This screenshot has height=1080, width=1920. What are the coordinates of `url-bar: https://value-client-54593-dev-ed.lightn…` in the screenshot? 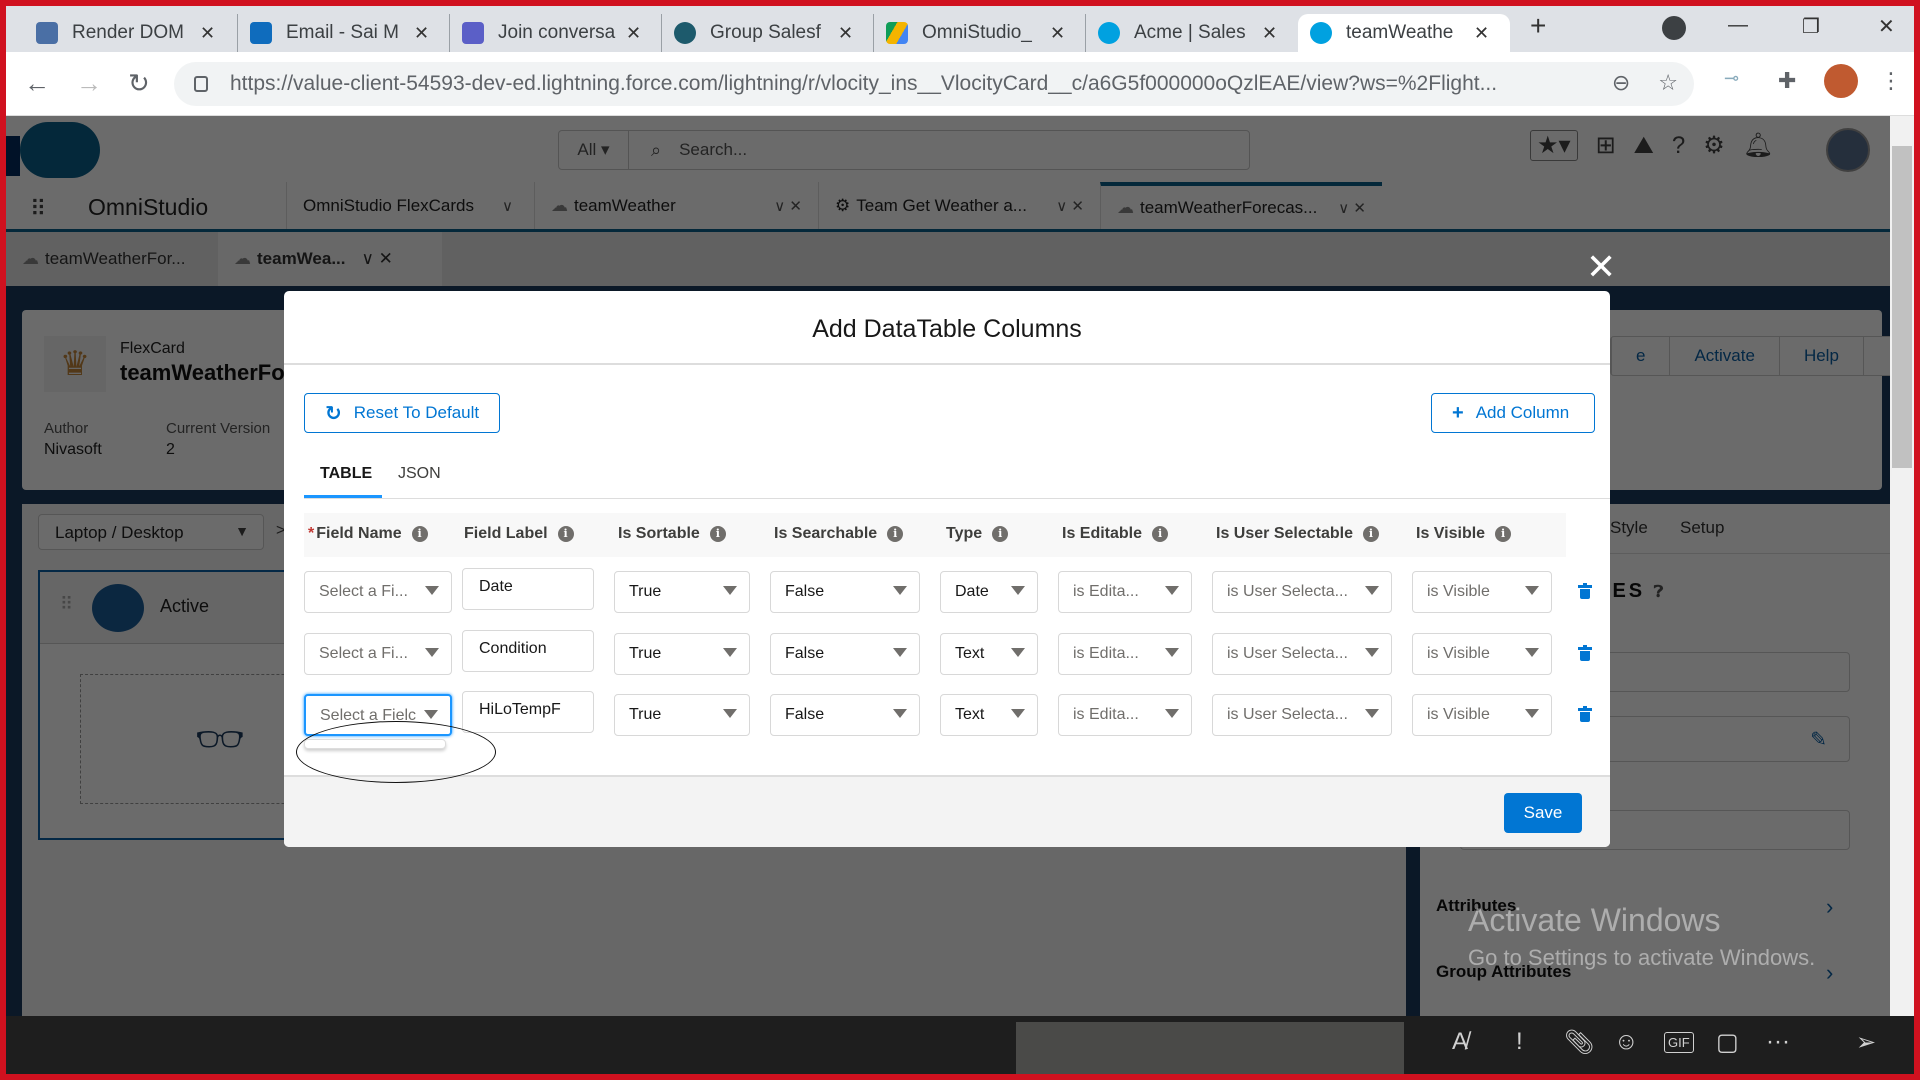 It's located at (934, 84).